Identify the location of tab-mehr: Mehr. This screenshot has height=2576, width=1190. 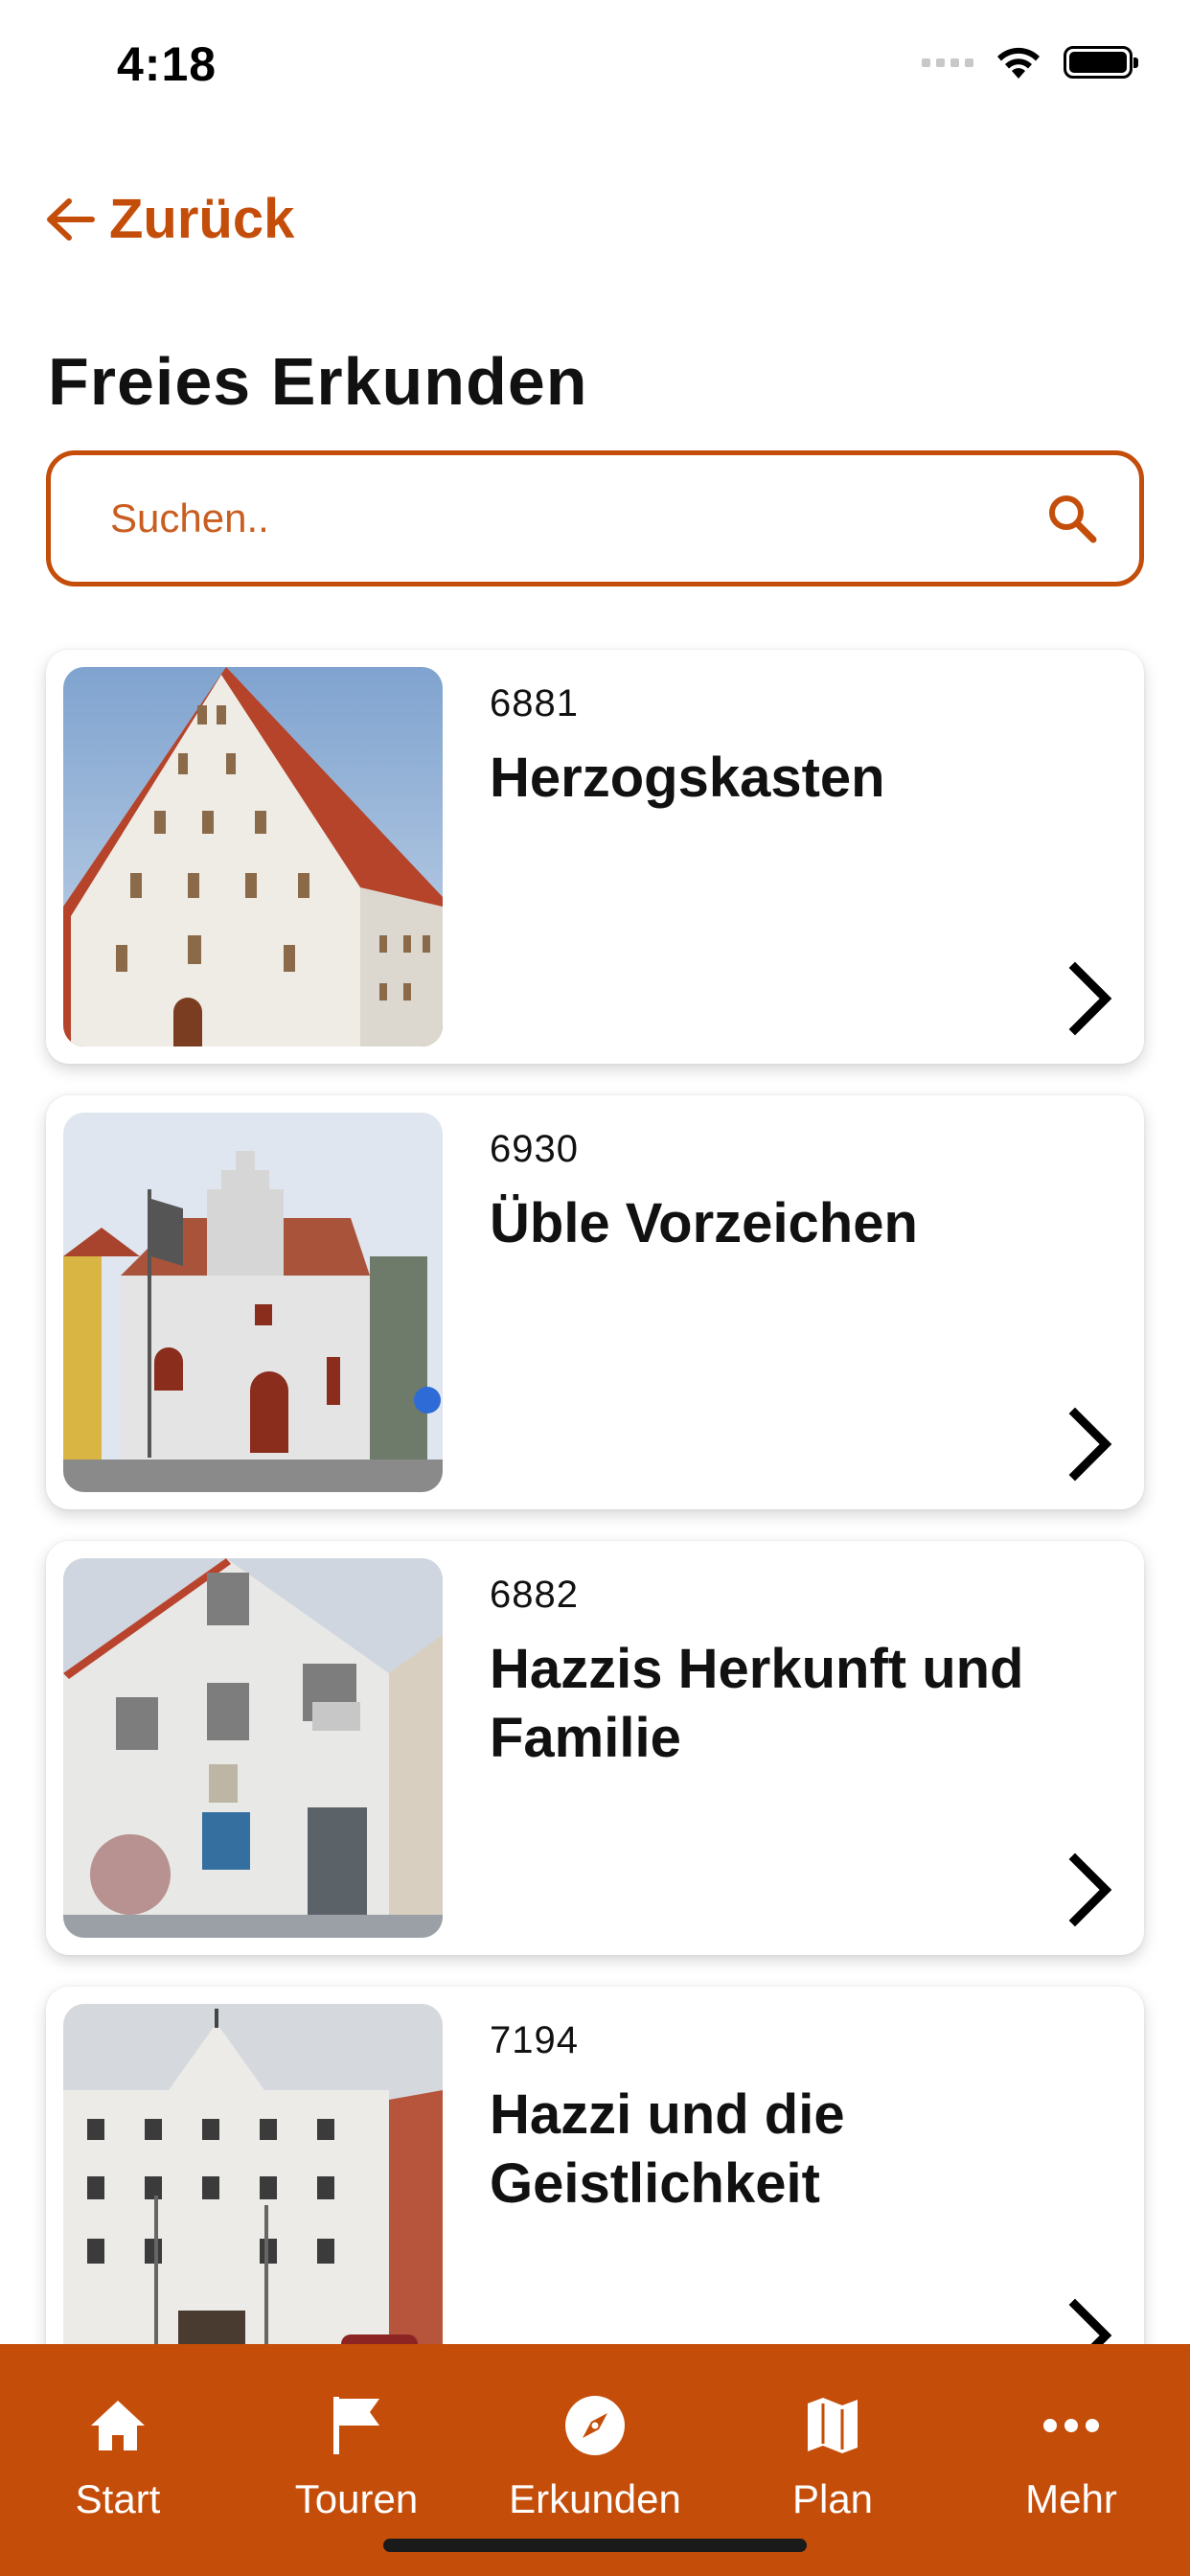
(1071, 2457).